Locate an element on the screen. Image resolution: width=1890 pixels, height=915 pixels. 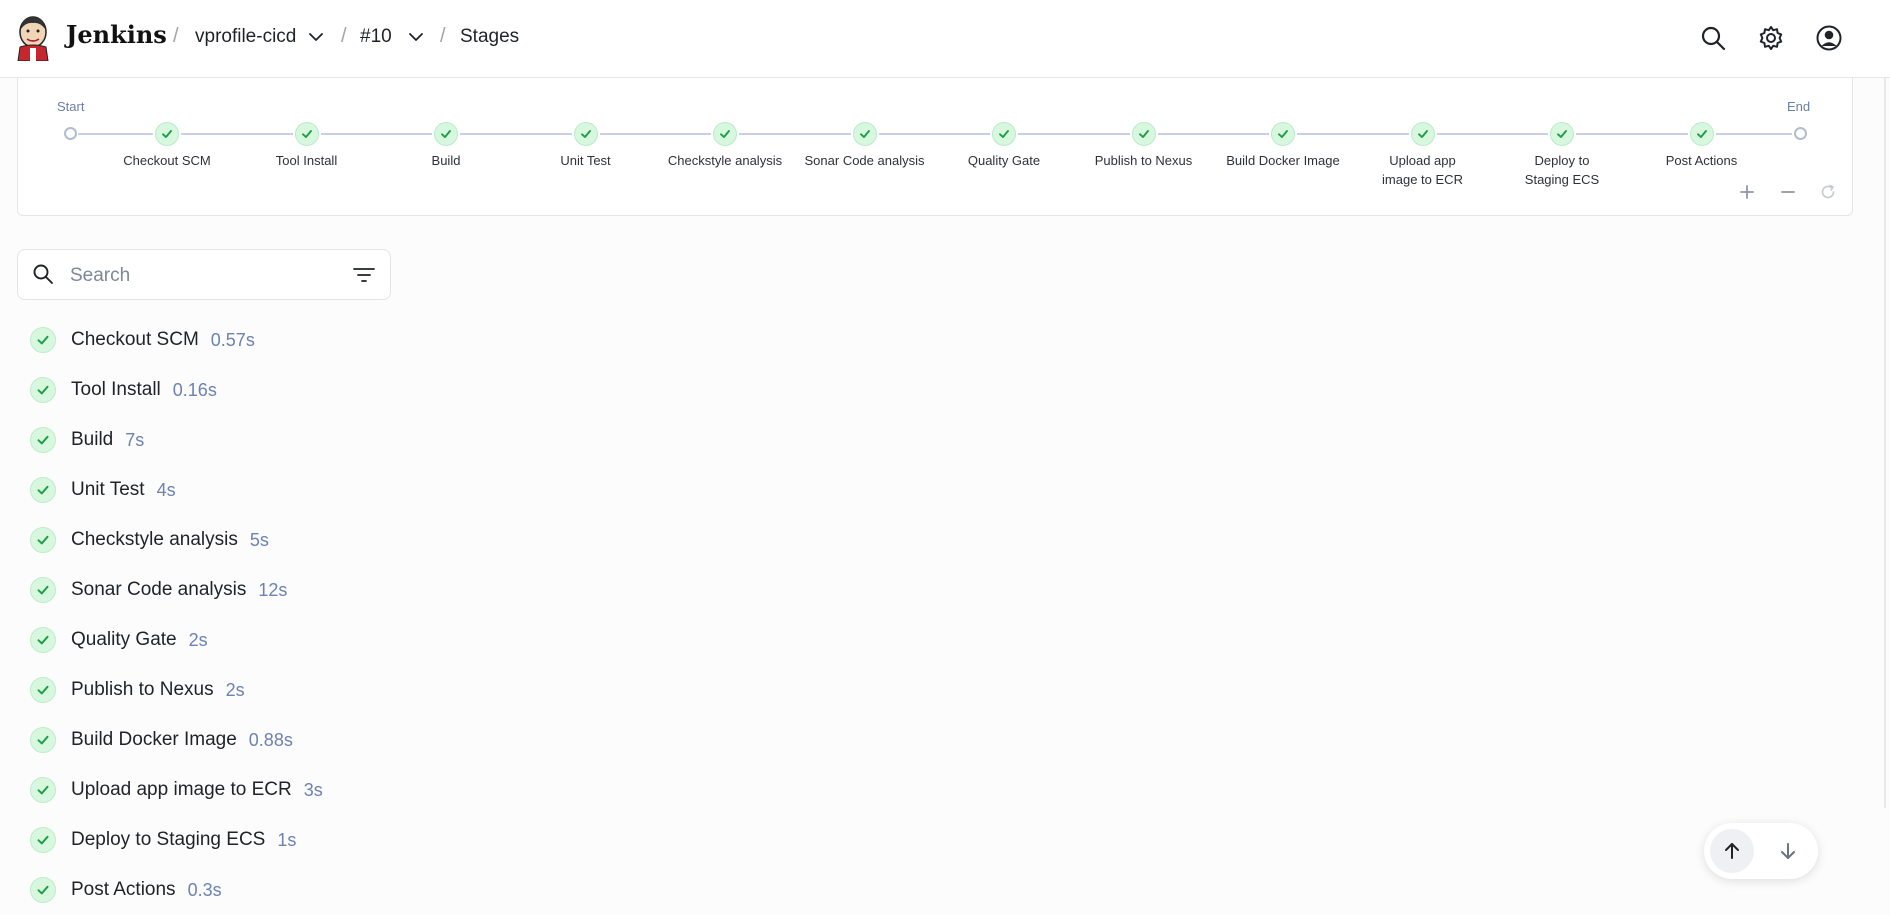
stage-list-item: Build Docker Image 0.88s is located at coordinates (161, 740).